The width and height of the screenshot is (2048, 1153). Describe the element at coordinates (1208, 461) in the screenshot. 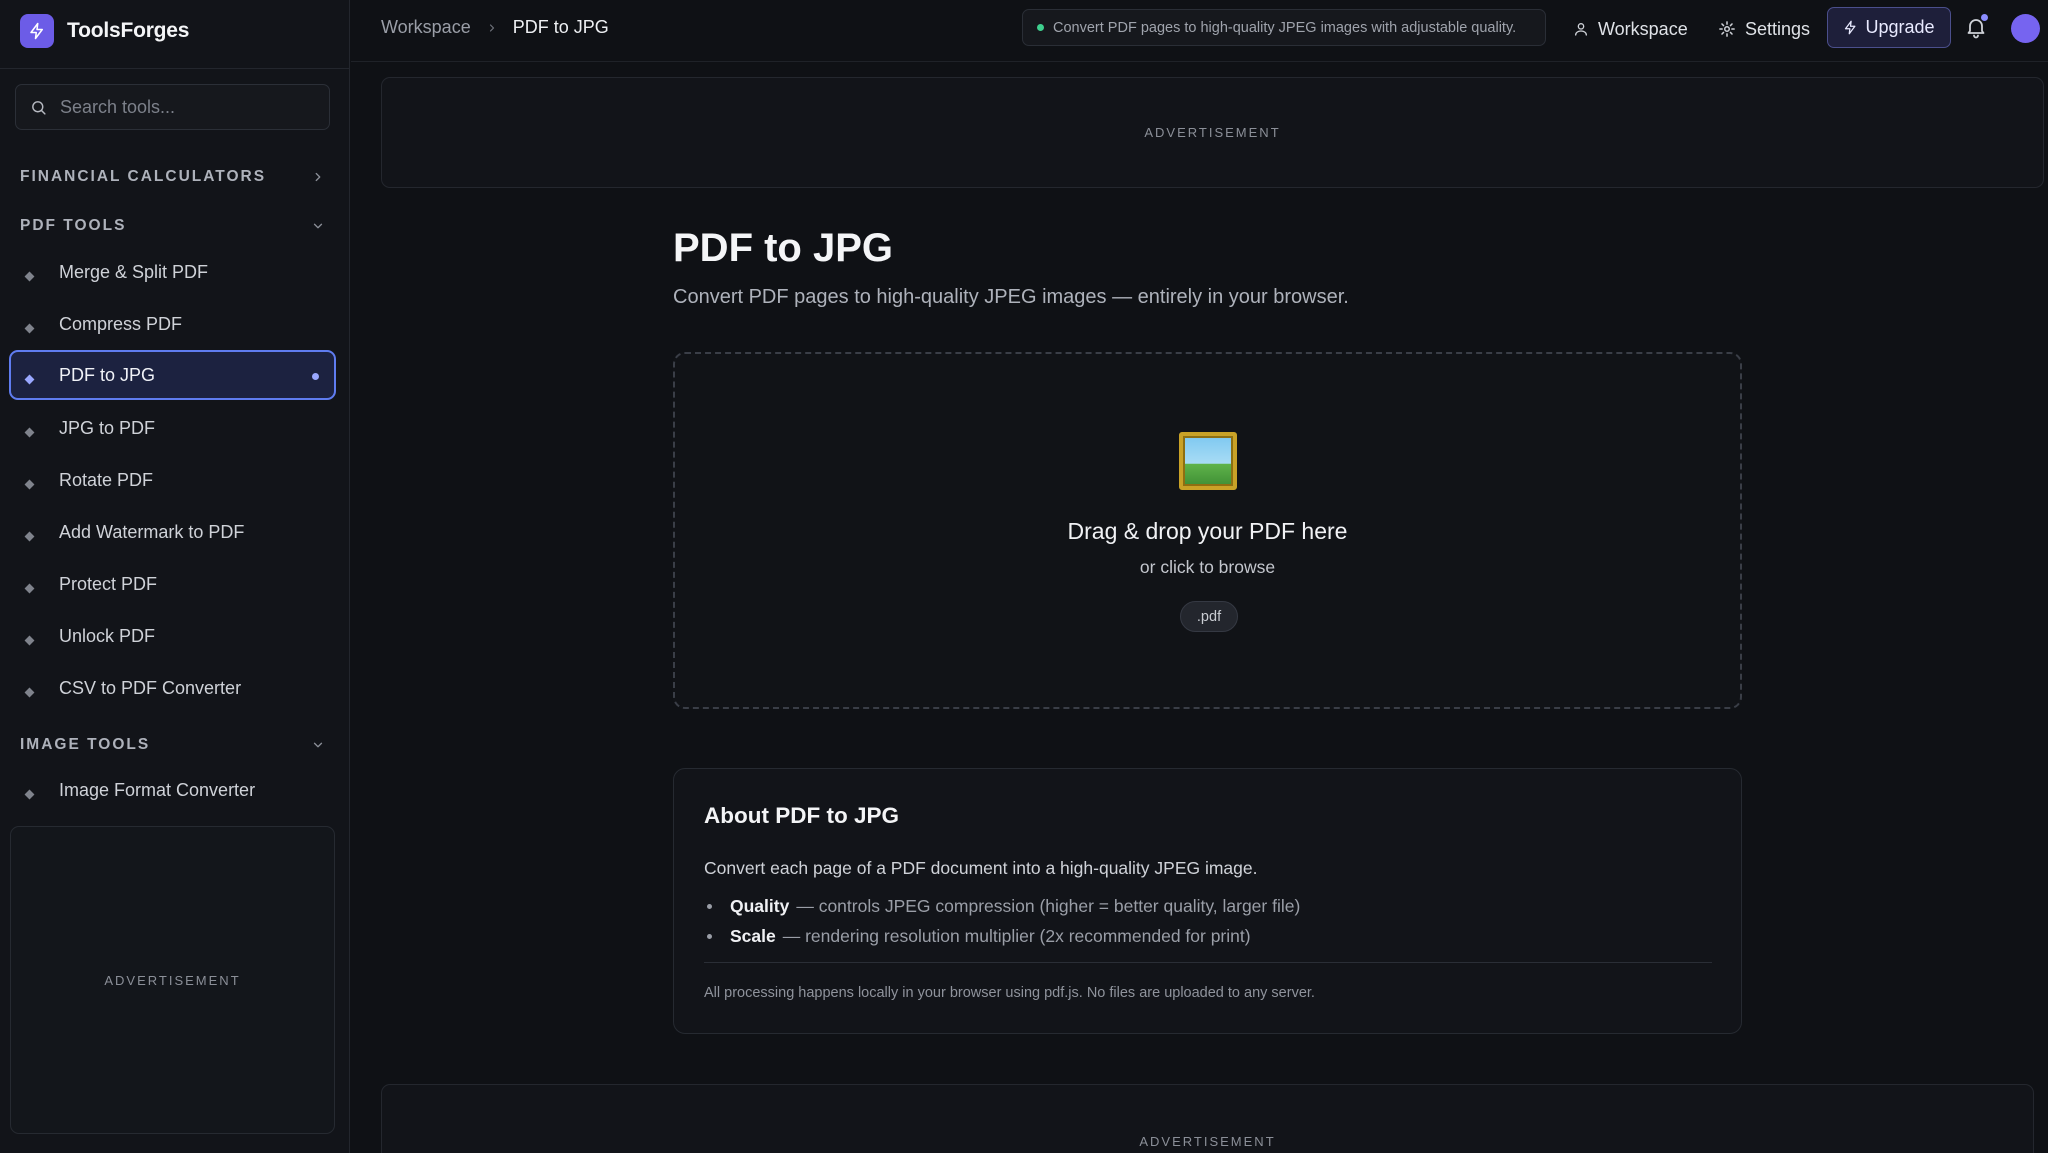

I see `framed-picture-icon` at that location.